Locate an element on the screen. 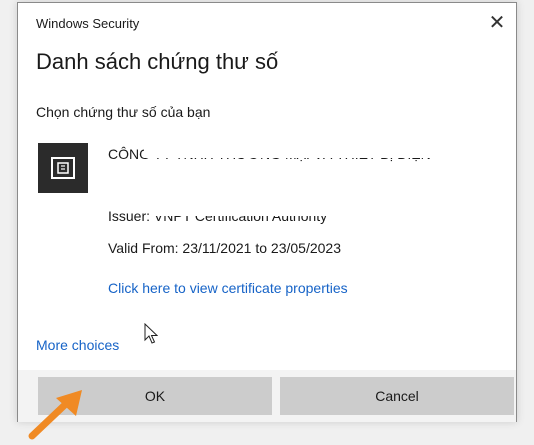  dialog-subtitle: Chọn chứng thư số của bạn is located at coordinates (123, 112).